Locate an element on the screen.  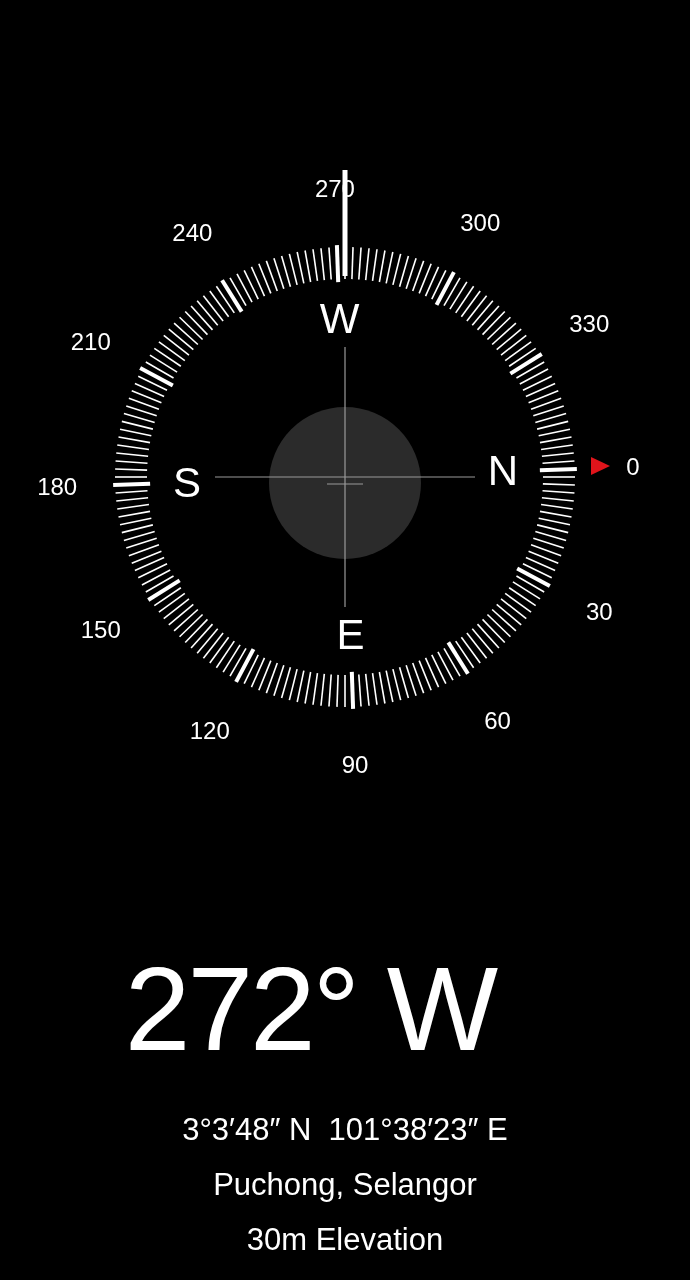
degree-label: 300 is located at coordinates (480, 222).